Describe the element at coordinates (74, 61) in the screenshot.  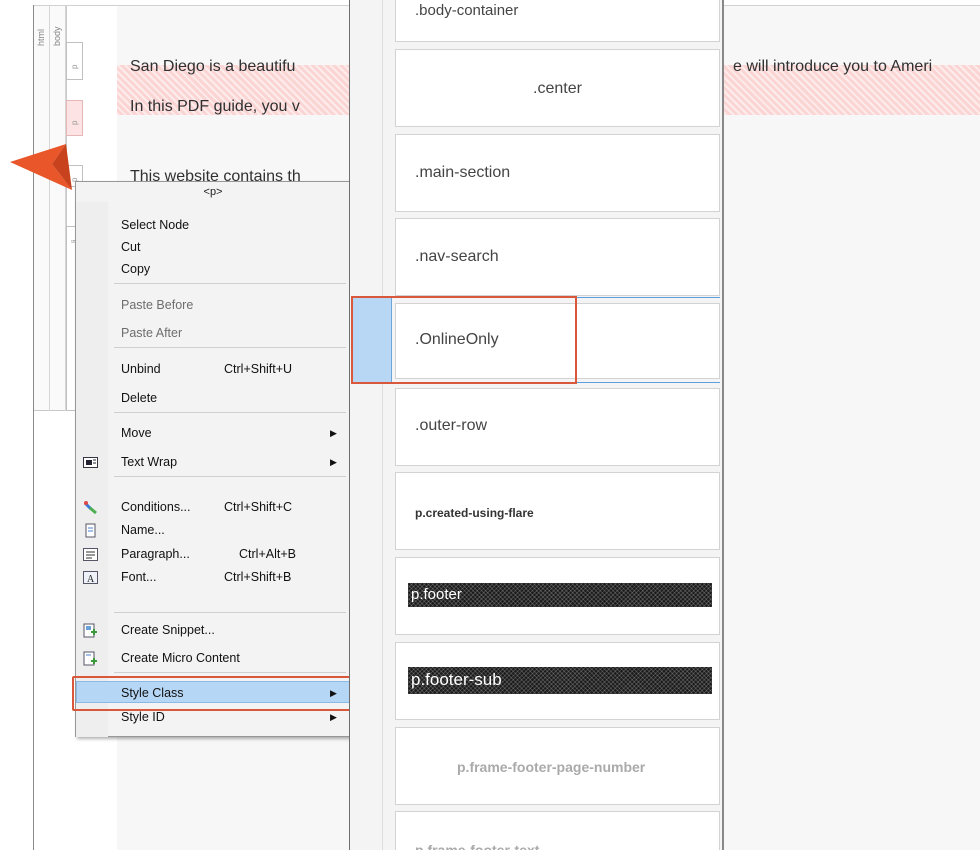
I see `structure-p-1: p` at that location.